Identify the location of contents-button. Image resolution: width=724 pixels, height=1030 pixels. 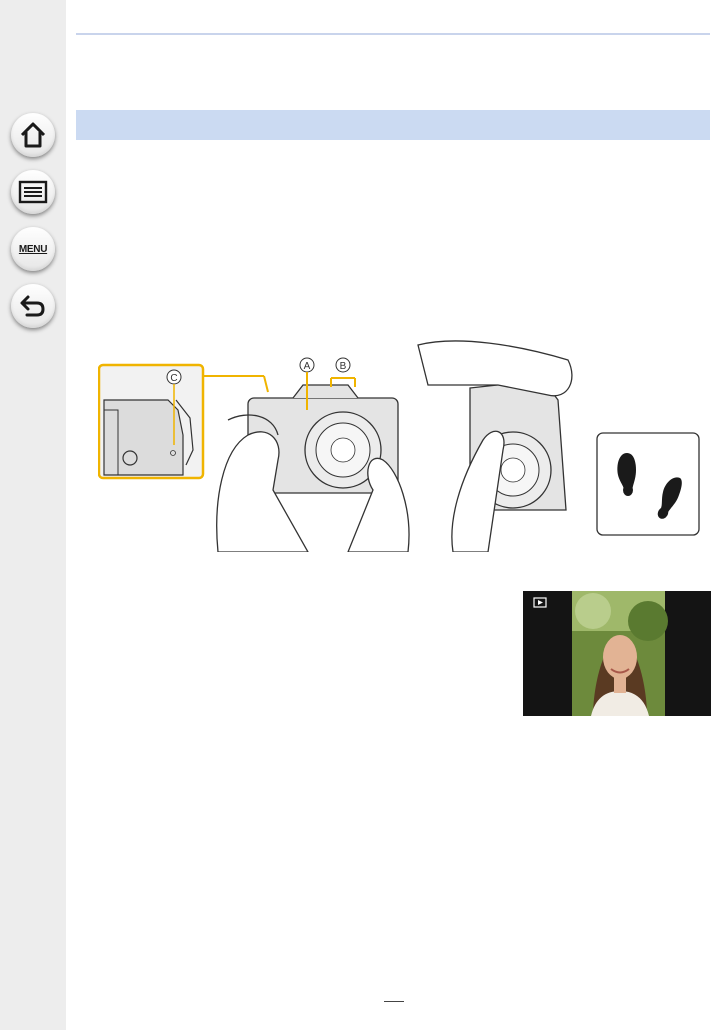
(33, 192).